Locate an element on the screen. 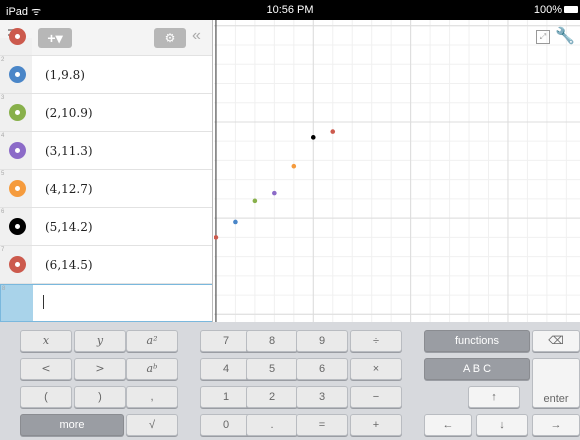 The height and width of the screenshot is (440, 580). battery-percent: 100% is located at coordinates (547, 10).